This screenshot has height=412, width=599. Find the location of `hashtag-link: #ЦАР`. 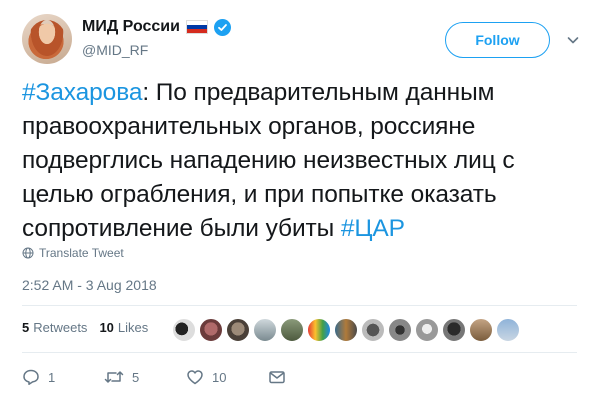

hashtag-link: #ЦАР is located at coordinates (373, 228).